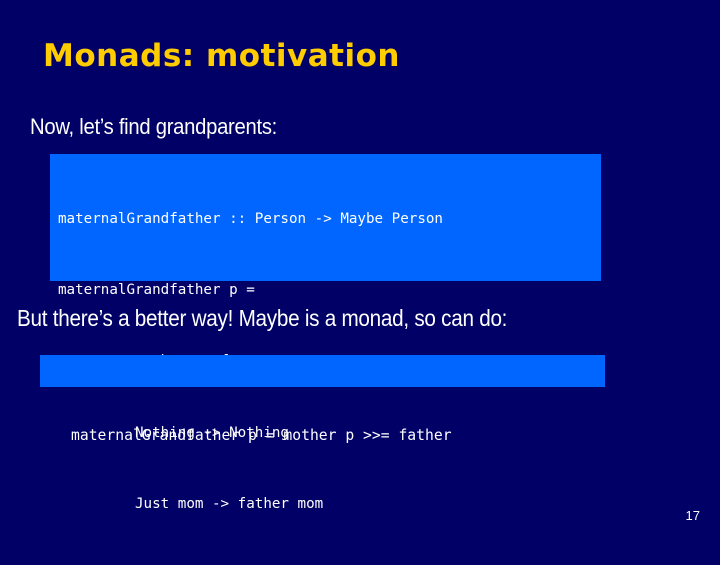 The height and width of the screenshot is (565, 720). Describe the element at coordinates (156, 289) in the screenshot. I see `code-line: maternalGrandfather p =` at that location.